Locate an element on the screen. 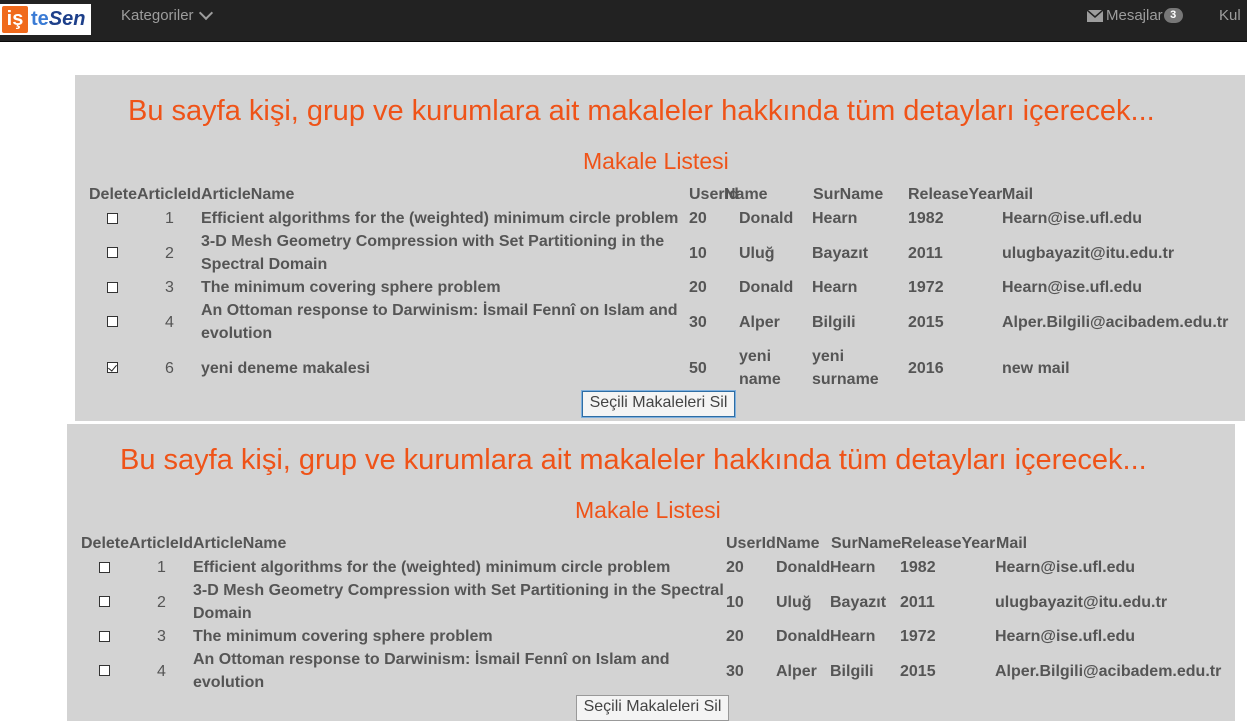 The height and width of the screenshot is (721, 1247). surname-cell: yeni surname is located at coordinates (845, 368).